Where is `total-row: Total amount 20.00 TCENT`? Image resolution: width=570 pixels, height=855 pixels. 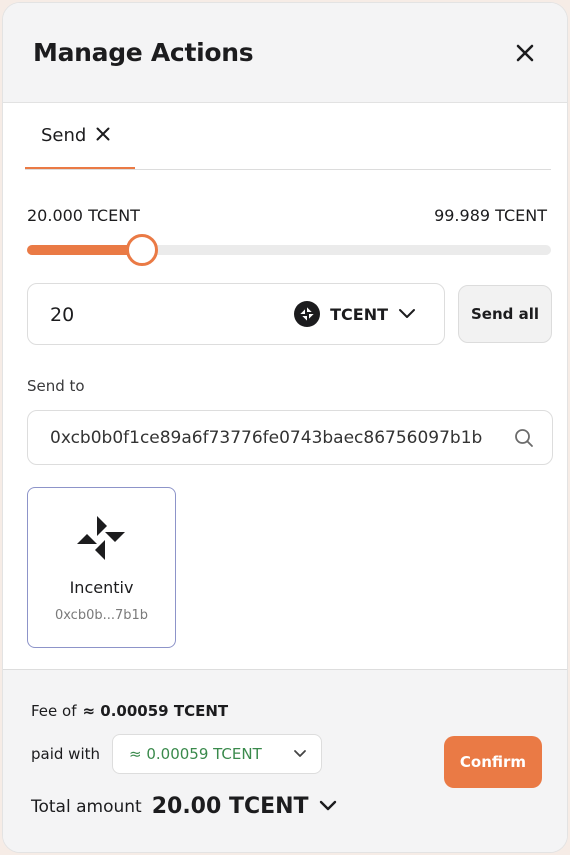
total-row: Total amount 20.00 TCENT is located at coordinates (184, 806).